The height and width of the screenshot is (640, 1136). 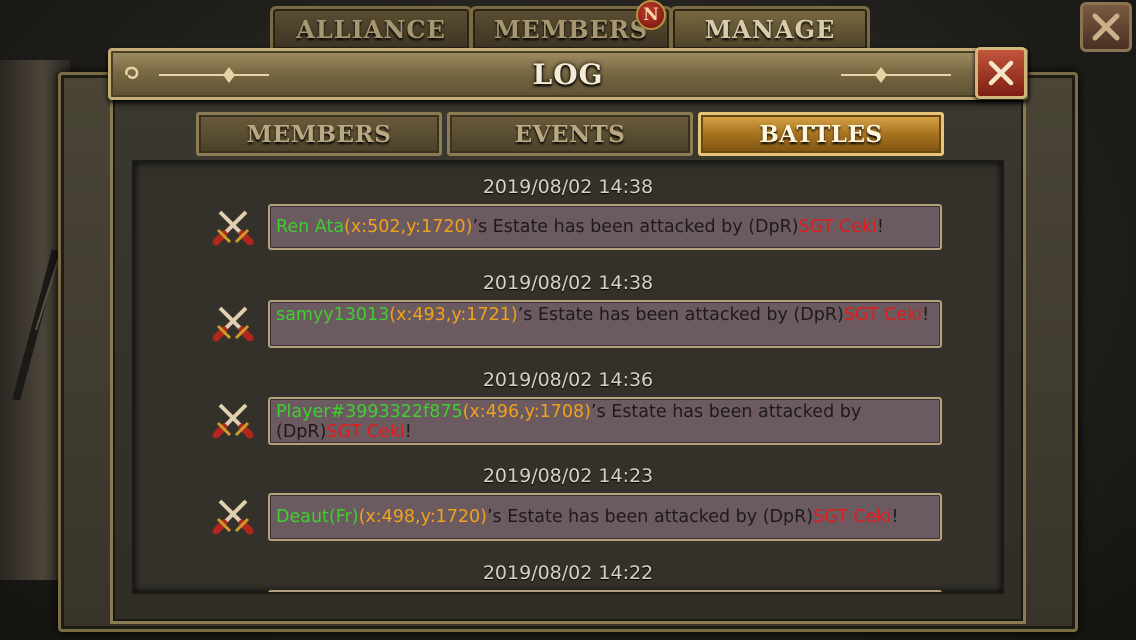 What do you see at coordinates (408, 227) in the screenshot?
I see `coordinates-link: (x:502,y:1720)` at bounding box center [408, 227].